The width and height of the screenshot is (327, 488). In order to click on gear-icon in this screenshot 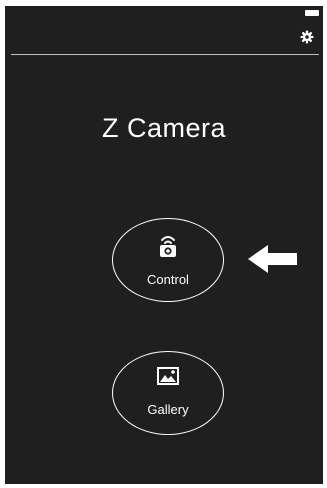, I will do `click(307, 37)`.